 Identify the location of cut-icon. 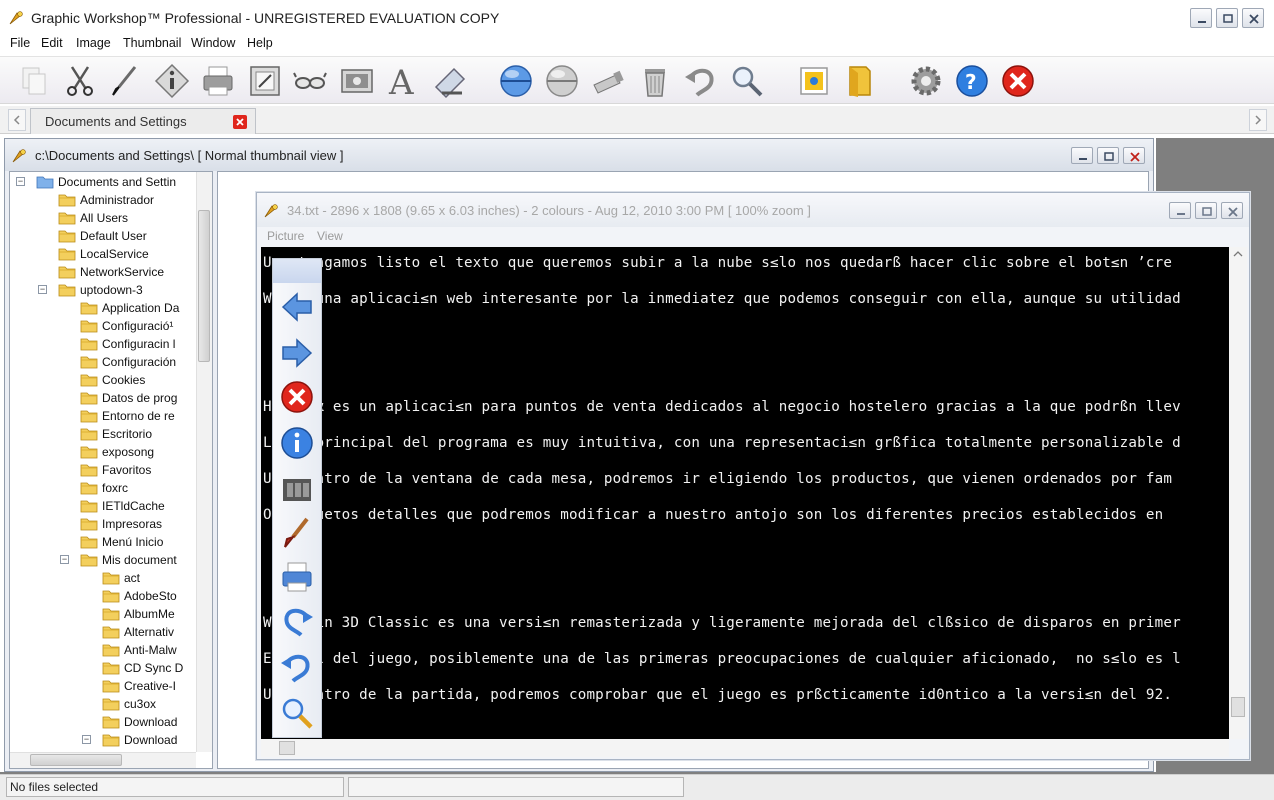
(80, 81).